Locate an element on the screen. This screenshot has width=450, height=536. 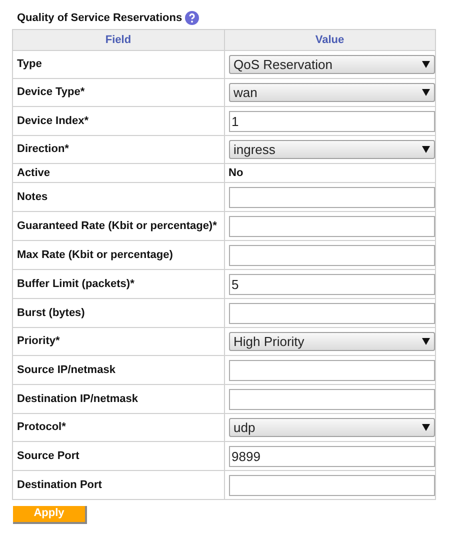
input-field: 1 is located at coordinates (331, 121).